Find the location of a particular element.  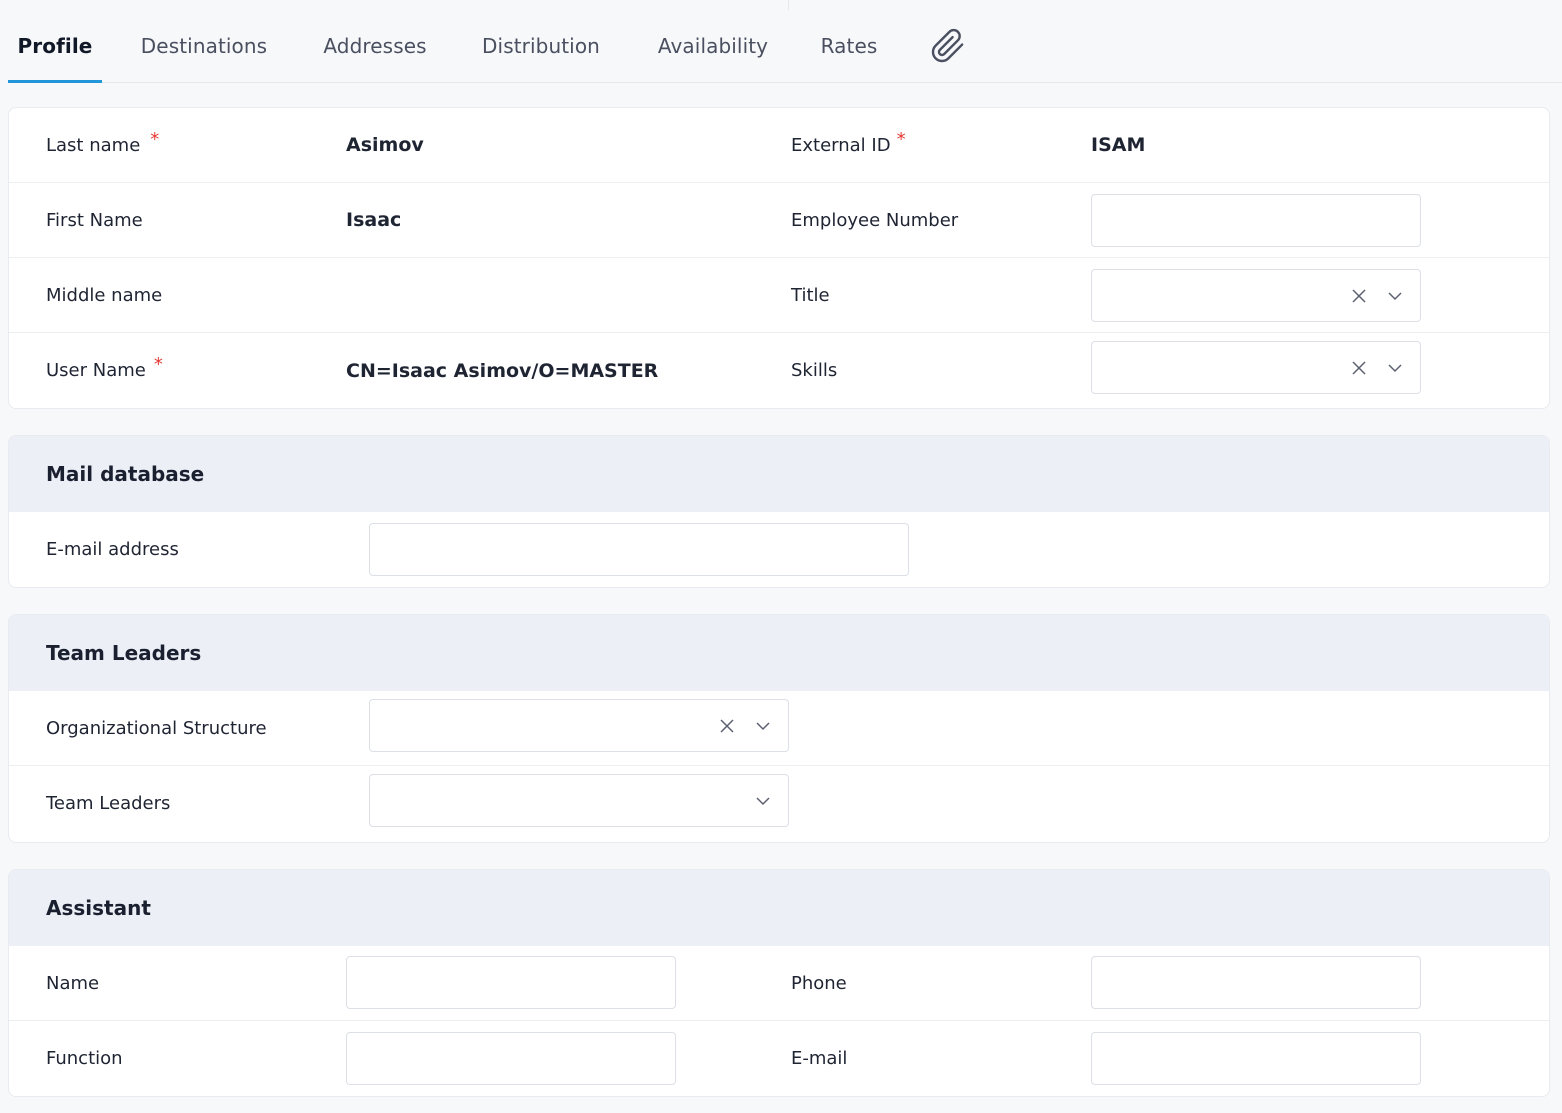

assistant-phone-label: Phone is located at coordinates (819, 983).